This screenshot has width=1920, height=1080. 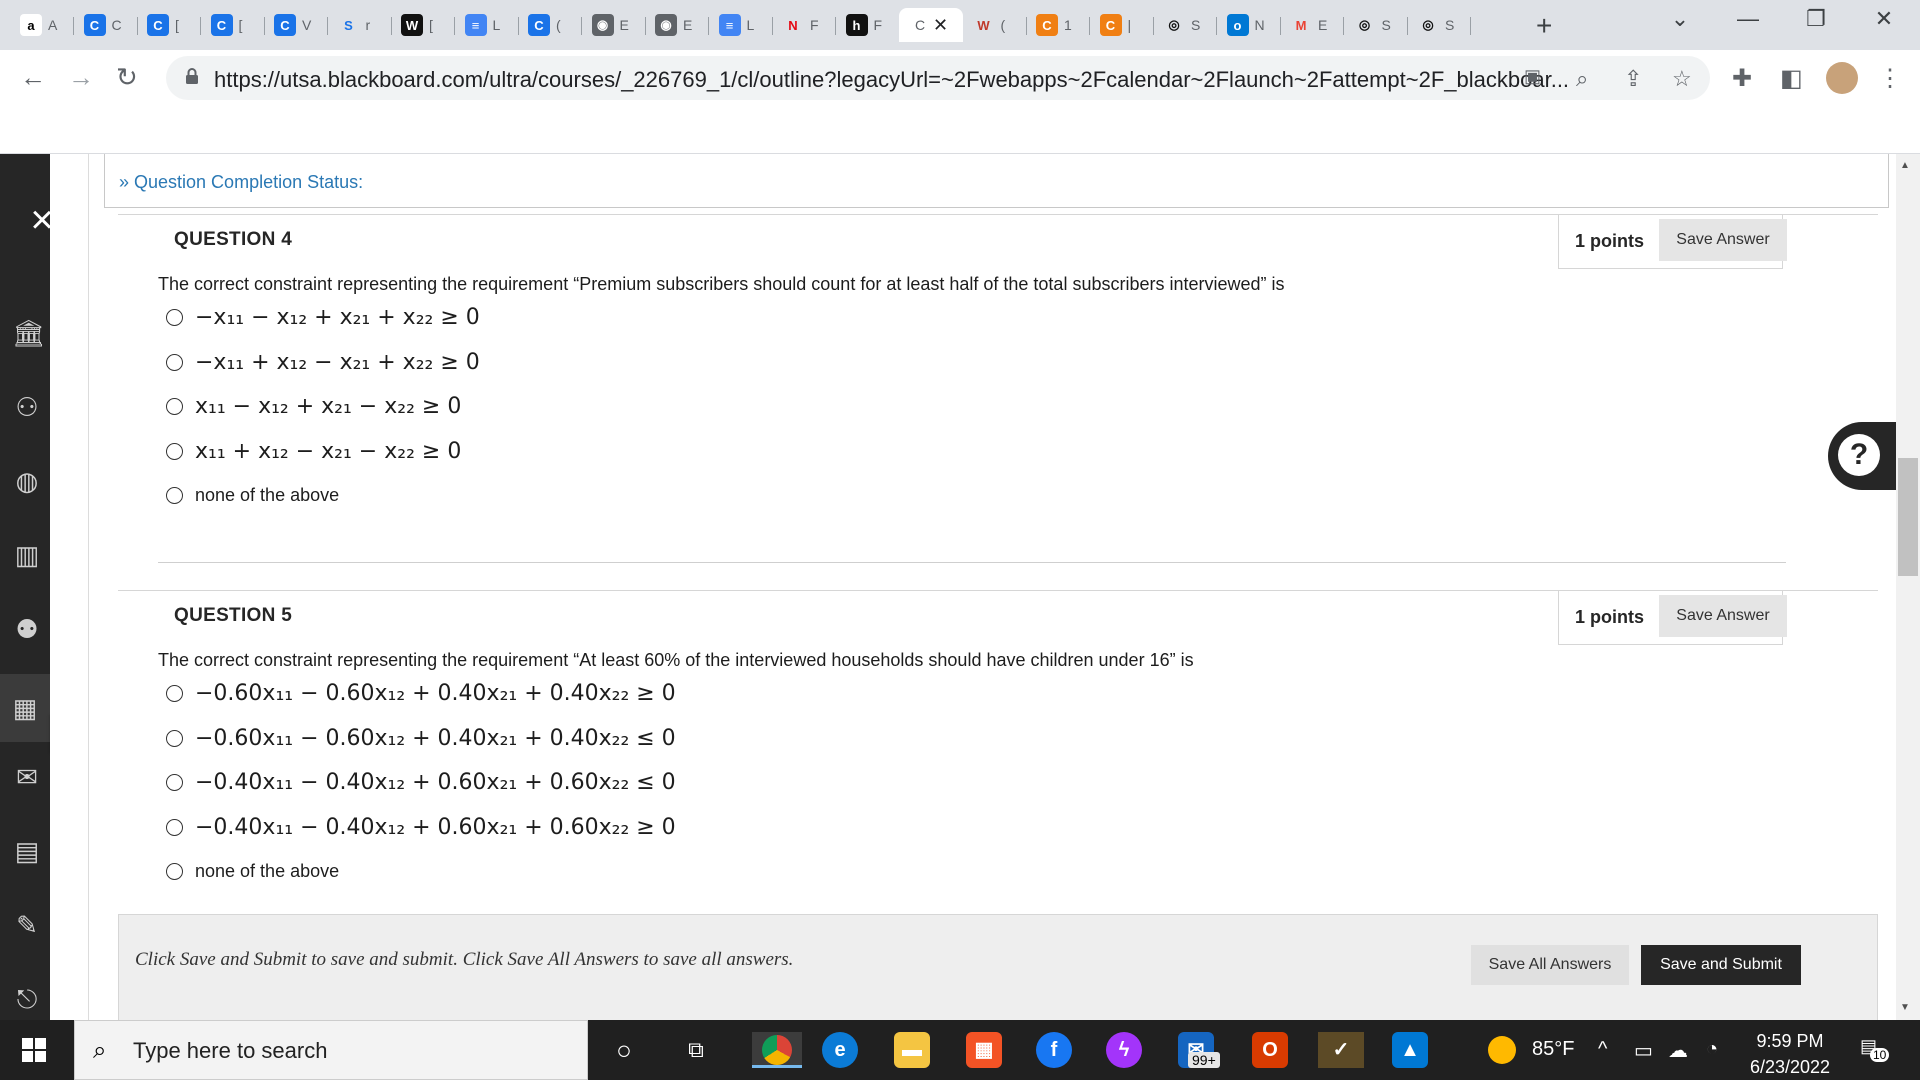 What do you see at coordinates (777, 1050) in the screenshot?
I see `chrome-taskbar-icon` at bounding box center [777, 1050].